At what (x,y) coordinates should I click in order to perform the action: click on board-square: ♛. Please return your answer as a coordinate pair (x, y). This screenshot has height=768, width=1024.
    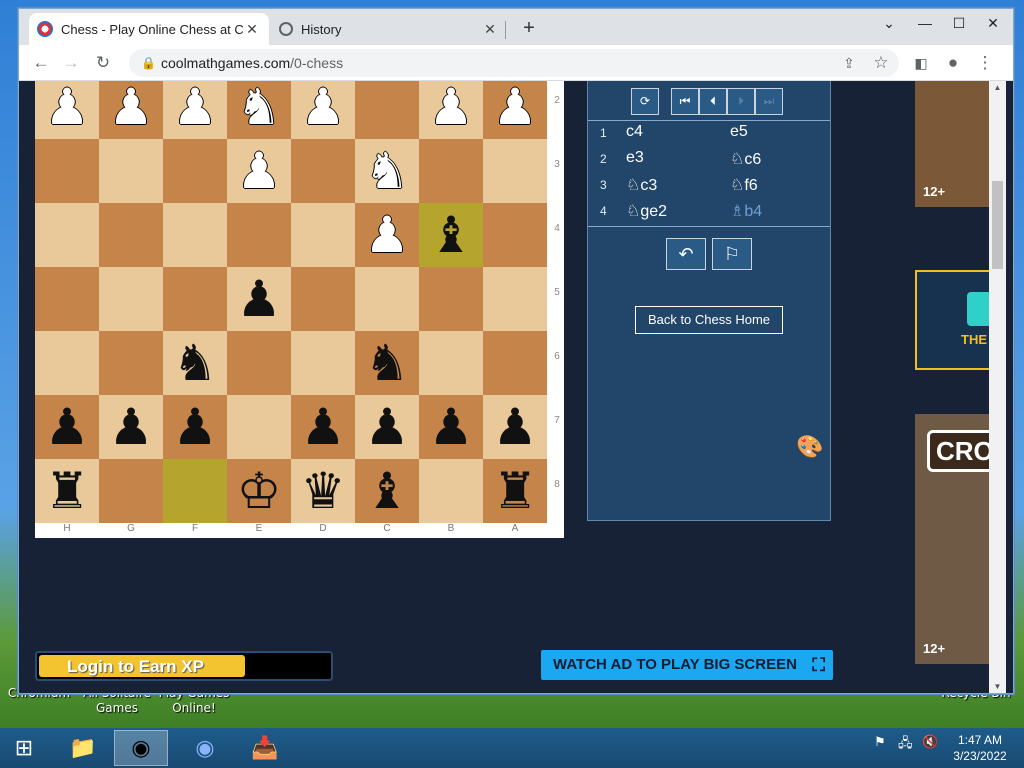
    Looking at the image, I should click on (323, 491).